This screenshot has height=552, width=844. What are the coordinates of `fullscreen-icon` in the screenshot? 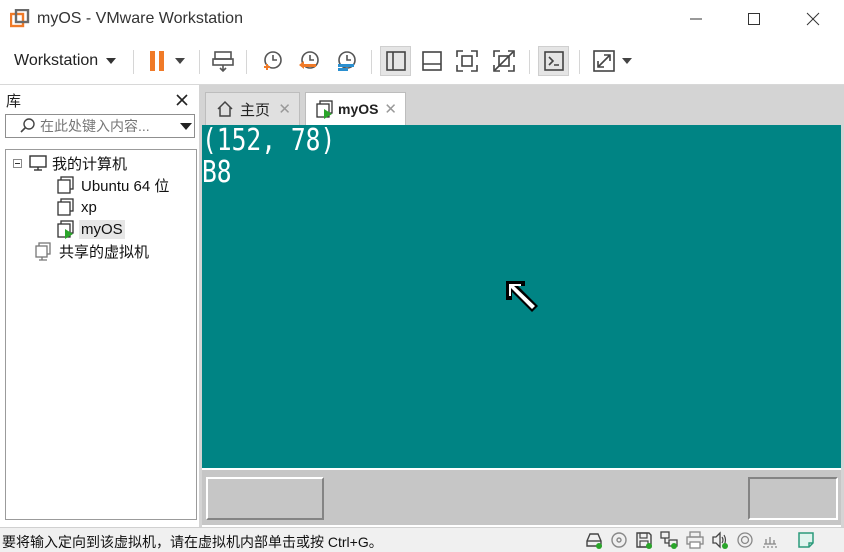 It's located at (467, 61).